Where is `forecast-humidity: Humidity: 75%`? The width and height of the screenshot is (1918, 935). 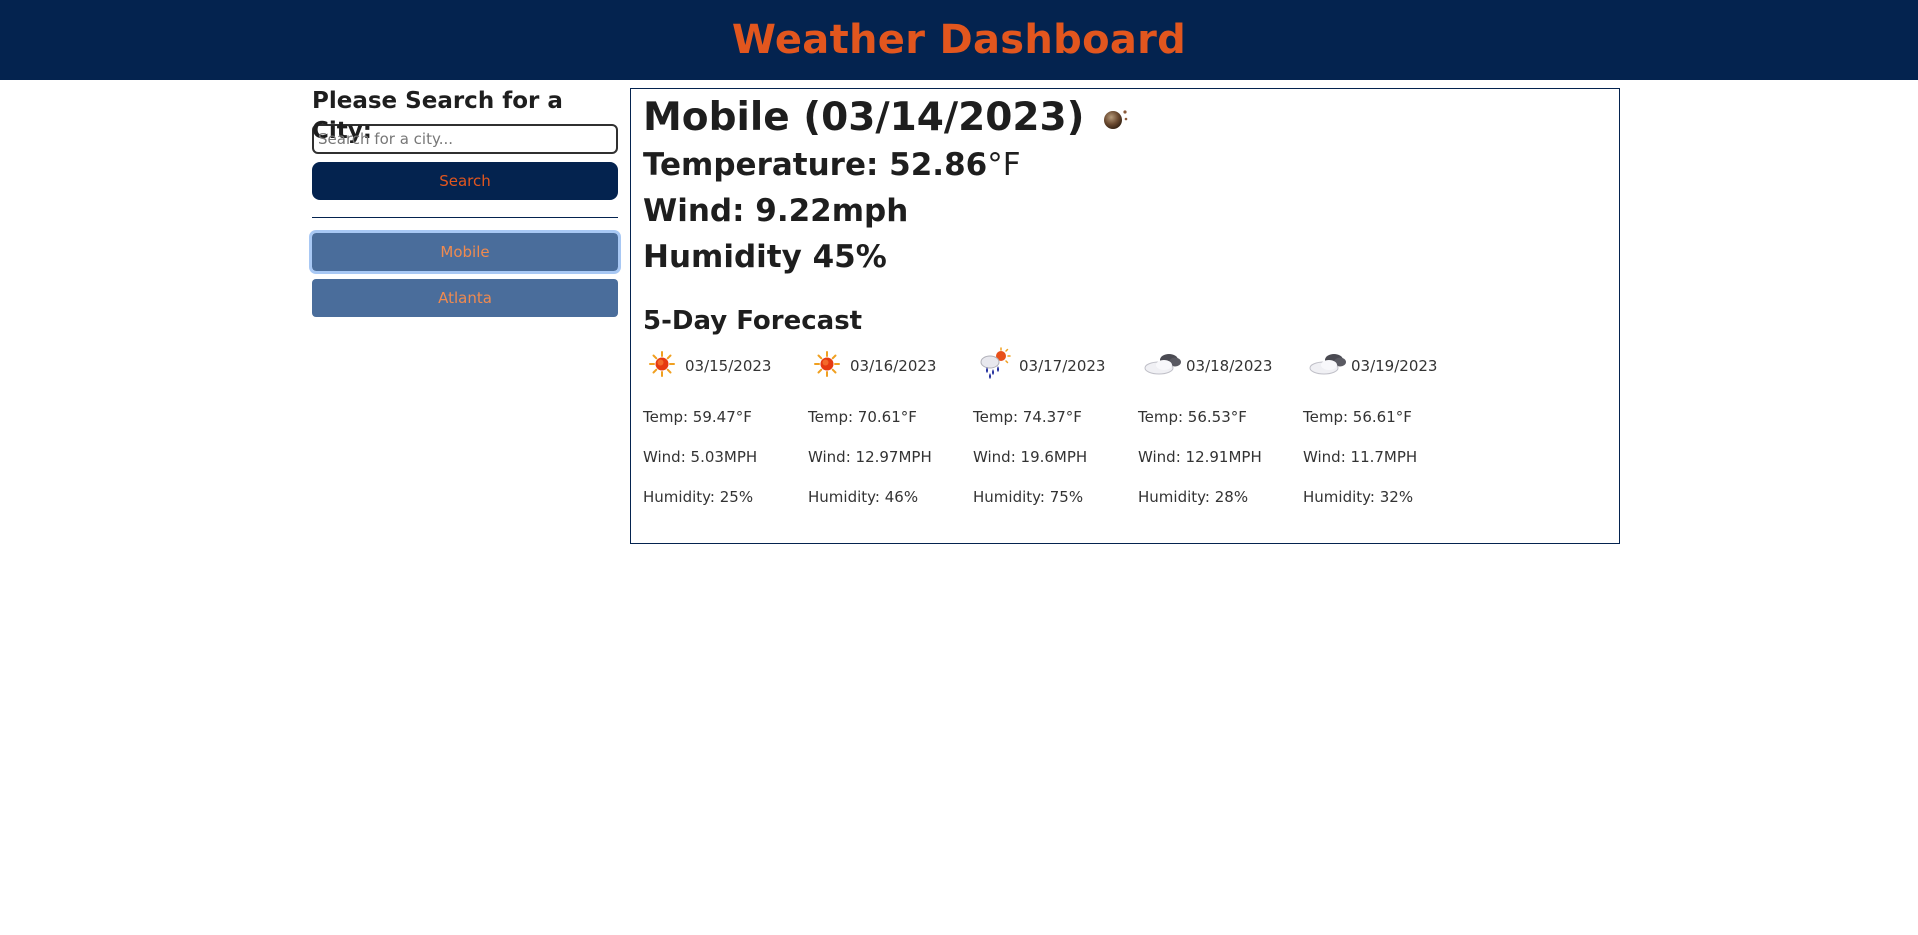
forecast-humidity: Humidity: 75% is located at coordinates (1028, 497).